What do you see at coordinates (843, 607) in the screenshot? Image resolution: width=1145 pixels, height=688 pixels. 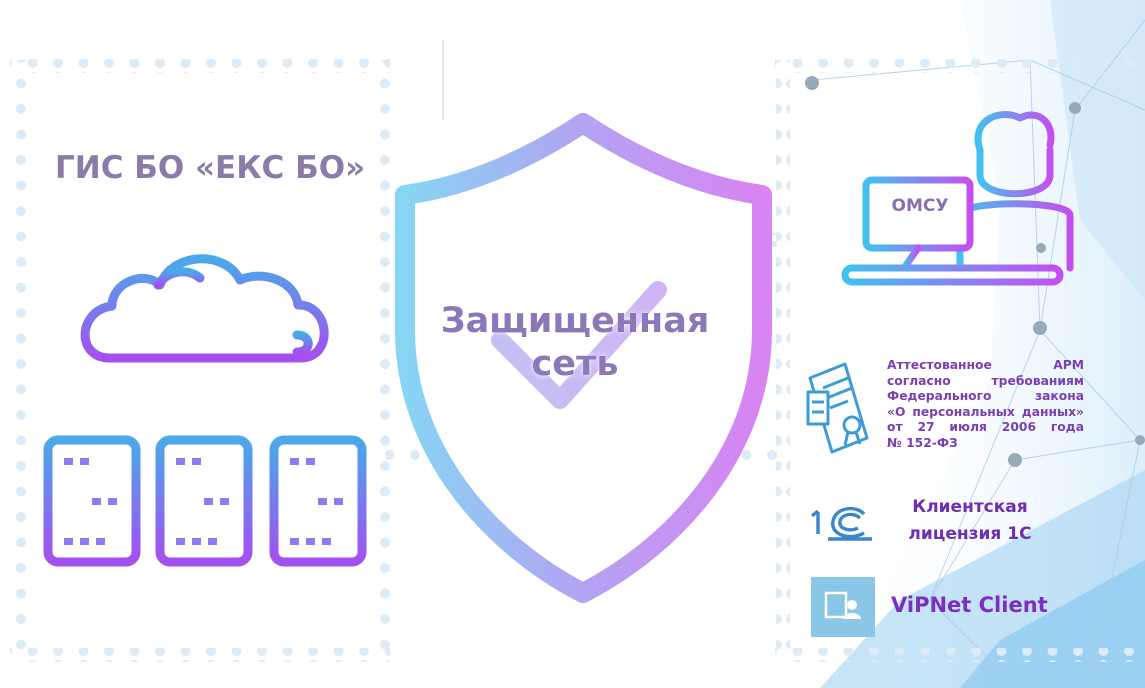 I see `vipnet-icon` at bounding box center [843, 607].